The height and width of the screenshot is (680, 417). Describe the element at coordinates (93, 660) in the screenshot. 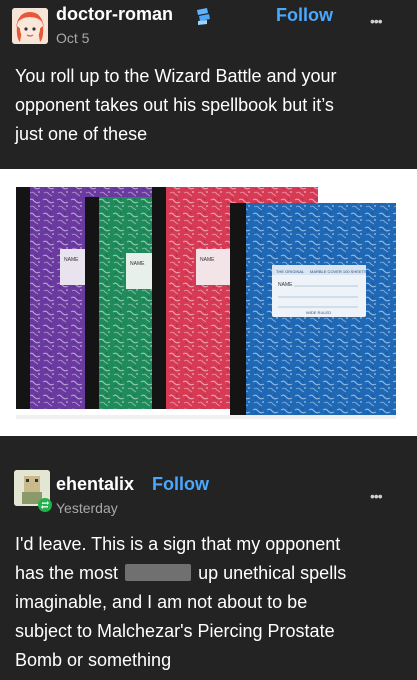

I see `text-line: Bomb or something` at that location.